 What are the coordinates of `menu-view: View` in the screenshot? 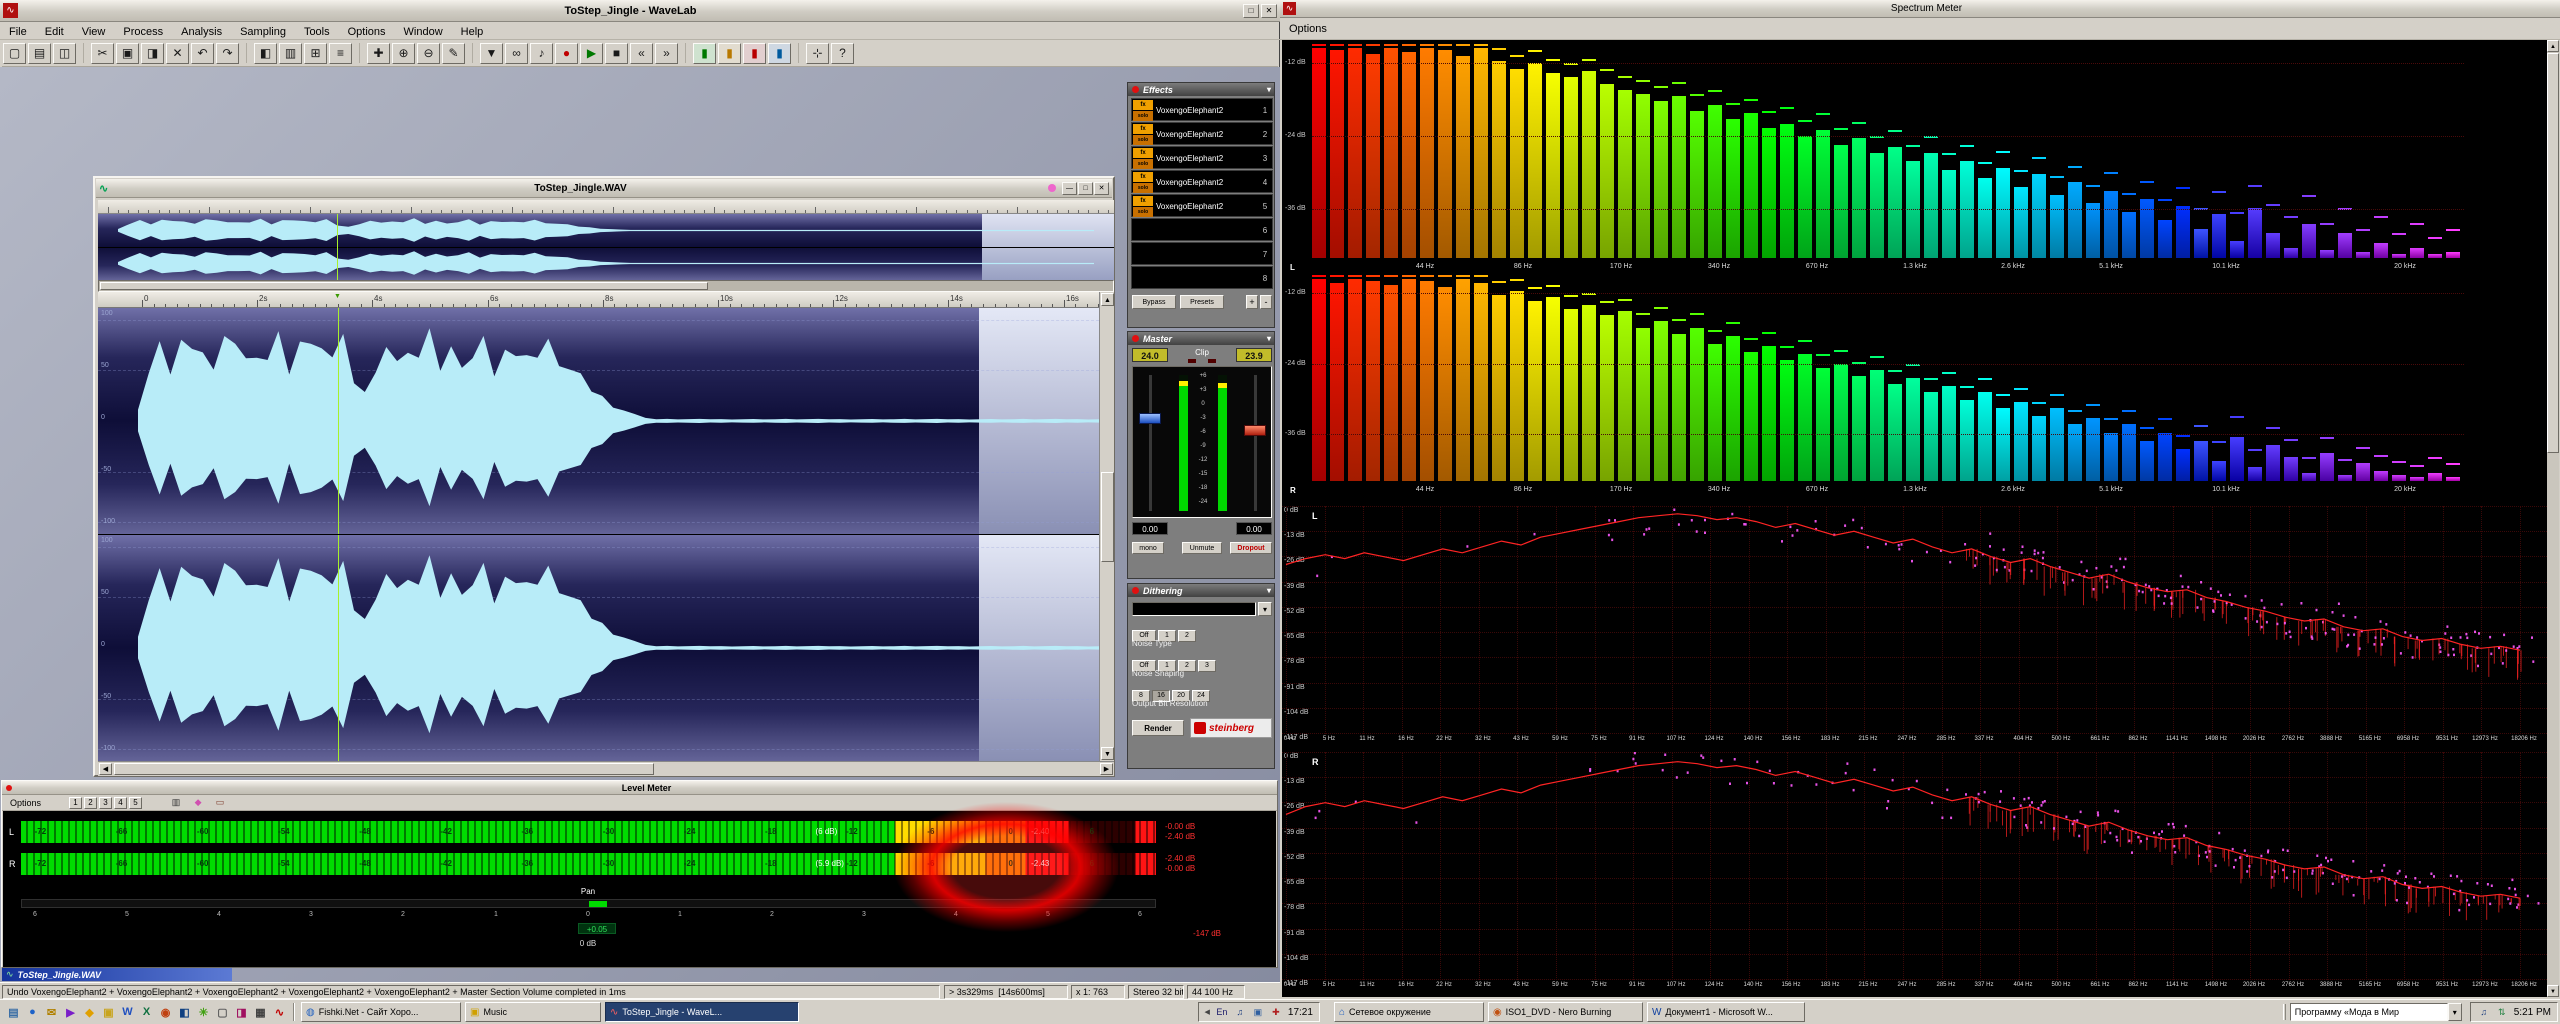 It's located at (94, 32).